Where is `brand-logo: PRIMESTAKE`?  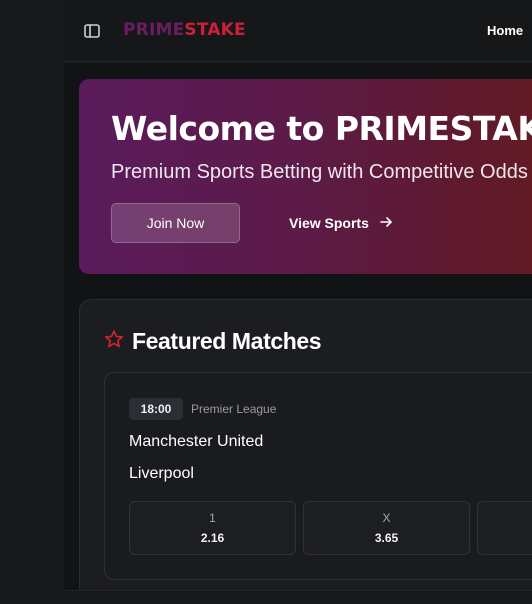
brand-logo: PRIMESTAKE is located at coordinates (184, 30).